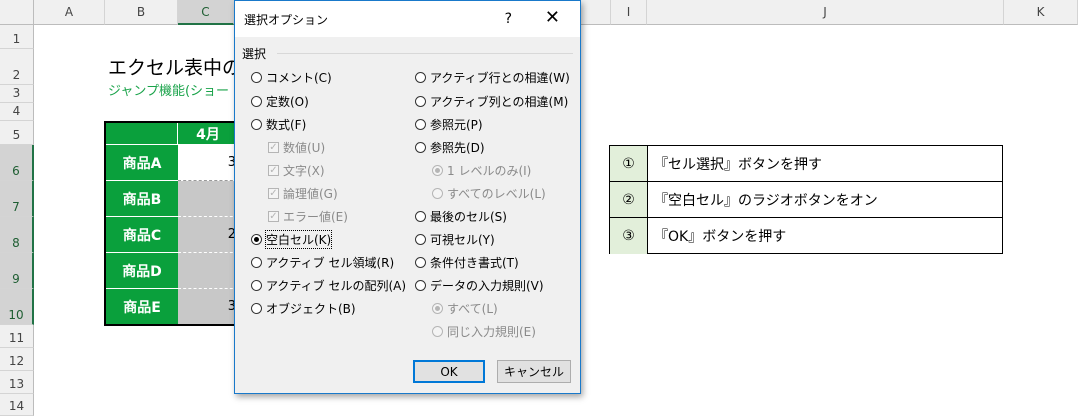 The image size is (1078, 416). Describe the element at coordinates (1041, 12) in the screenshot. I see `col-header-k: K` at that location.